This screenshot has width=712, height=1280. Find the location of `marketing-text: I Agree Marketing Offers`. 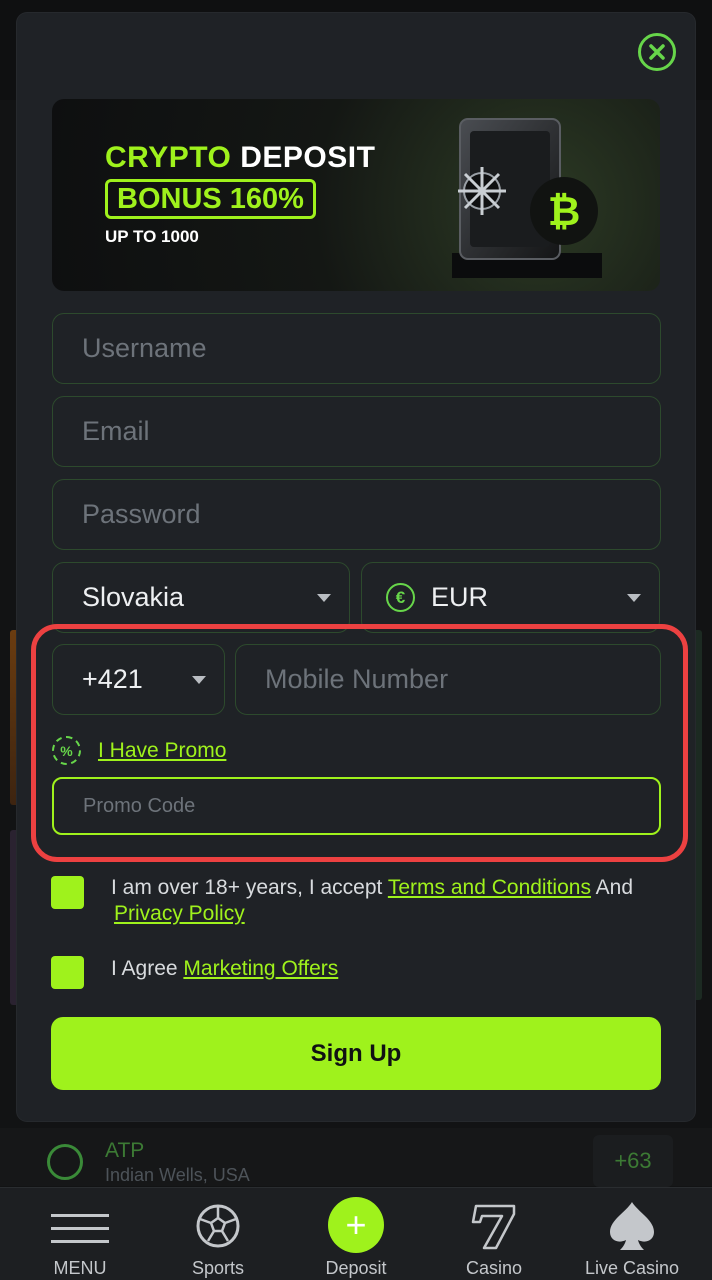

marketing-text: I Agree Marketing Offers is located at coordinates (225, 968).